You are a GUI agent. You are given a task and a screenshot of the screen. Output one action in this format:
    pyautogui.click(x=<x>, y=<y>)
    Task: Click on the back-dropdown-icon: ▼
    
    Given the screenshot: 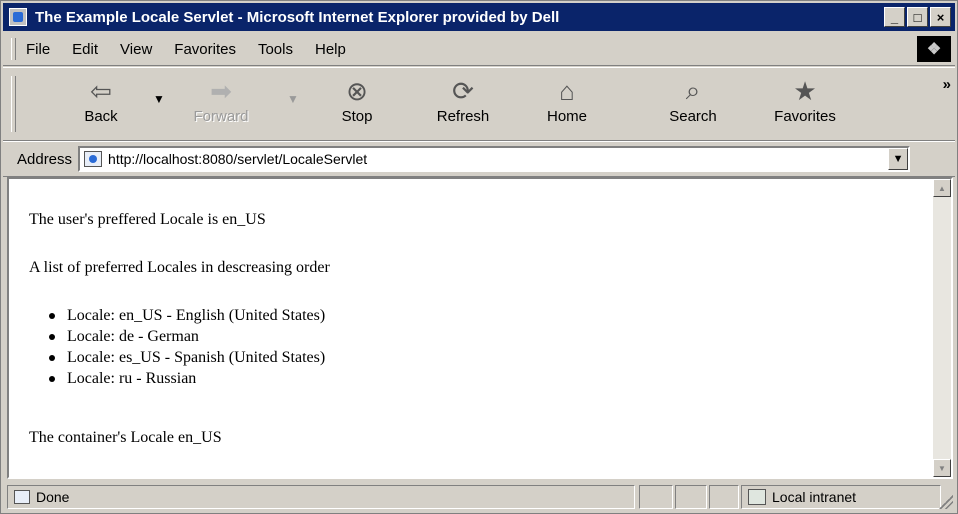 What is the action you would take?
    pyautogui.click(x=159, y=99)
    